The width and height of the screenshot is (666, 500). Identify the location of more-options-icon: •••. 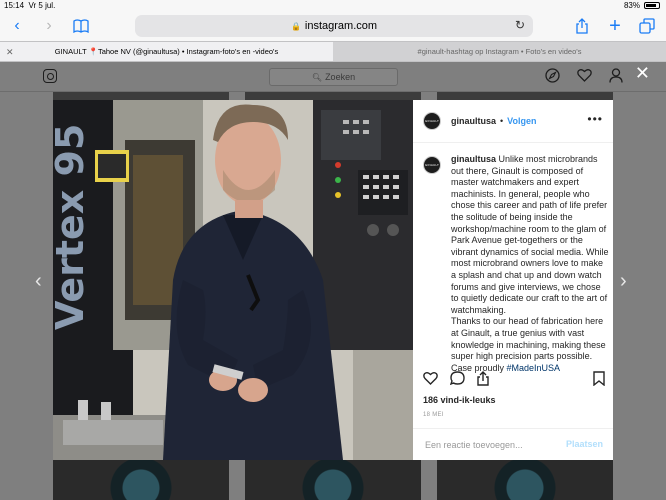
(595, 119).